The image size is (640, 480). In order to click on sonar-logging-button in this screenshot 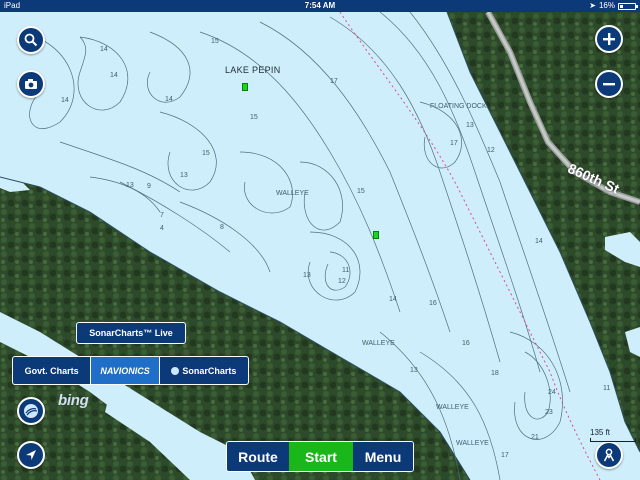, I will do `click(31, 411)`.